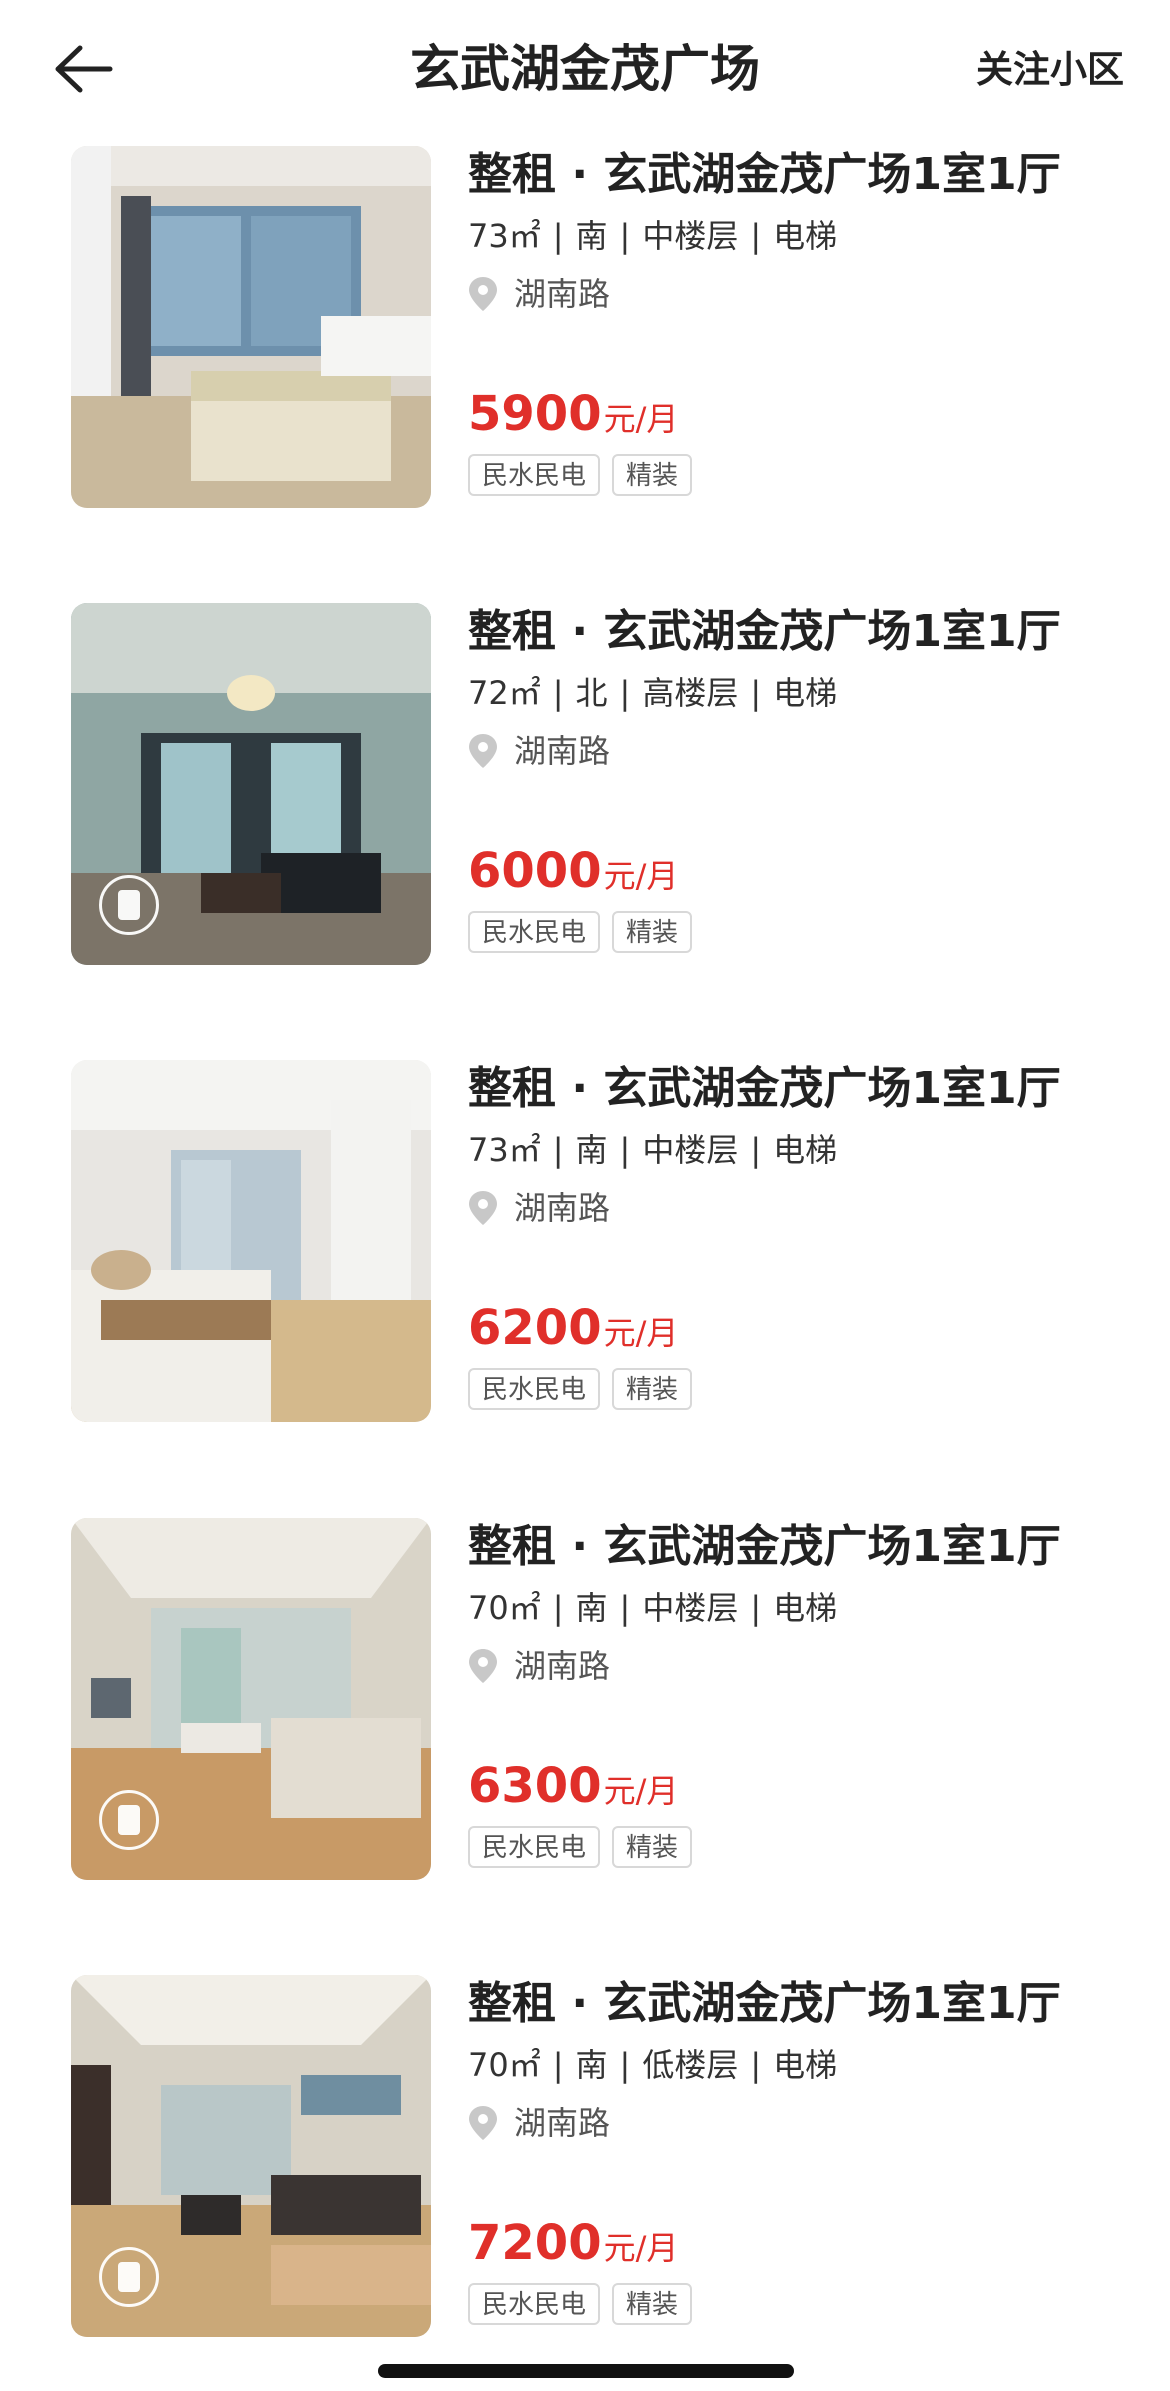 The image size is (1170, 2391). What do you see at coordinates (504, 693) in the screenshot?
I see `listing-area: 72㎡` at bounding box center [504, 693].